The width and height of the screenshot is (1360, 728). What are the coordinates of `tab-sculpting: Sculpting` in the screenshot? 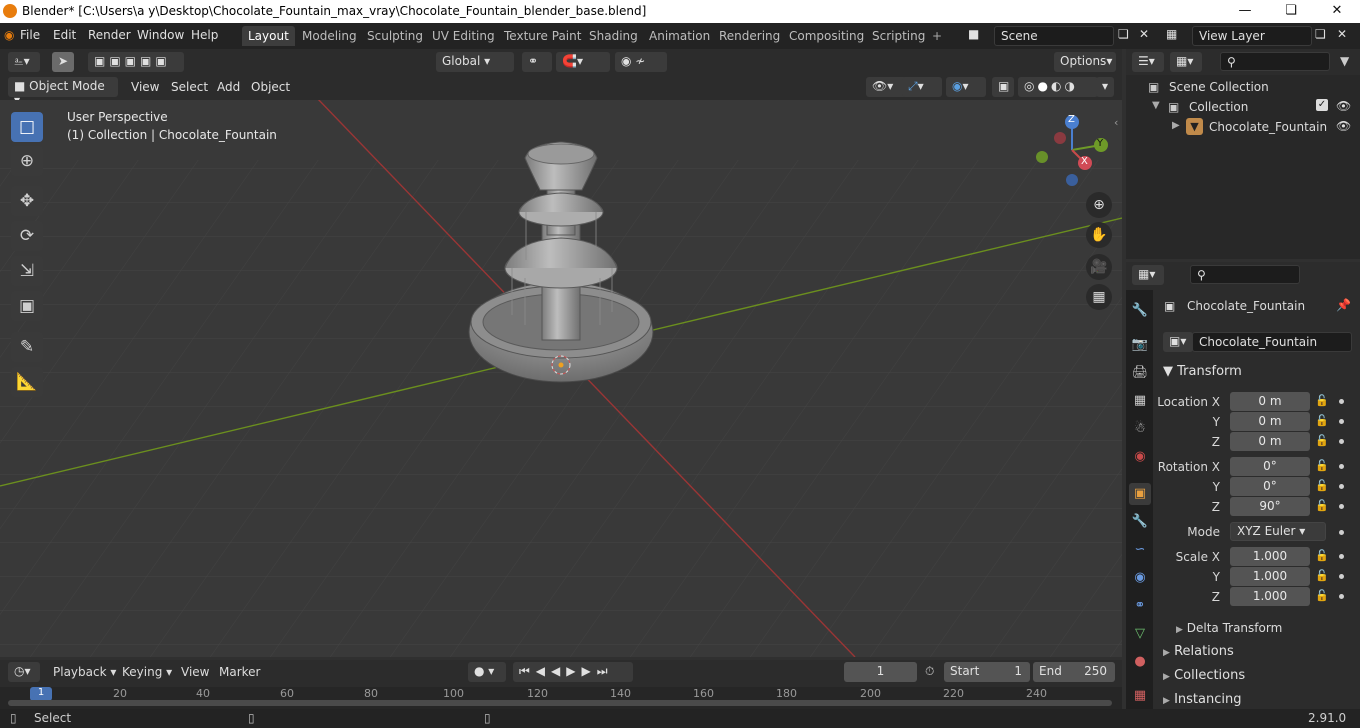 It's located at (395, 36).